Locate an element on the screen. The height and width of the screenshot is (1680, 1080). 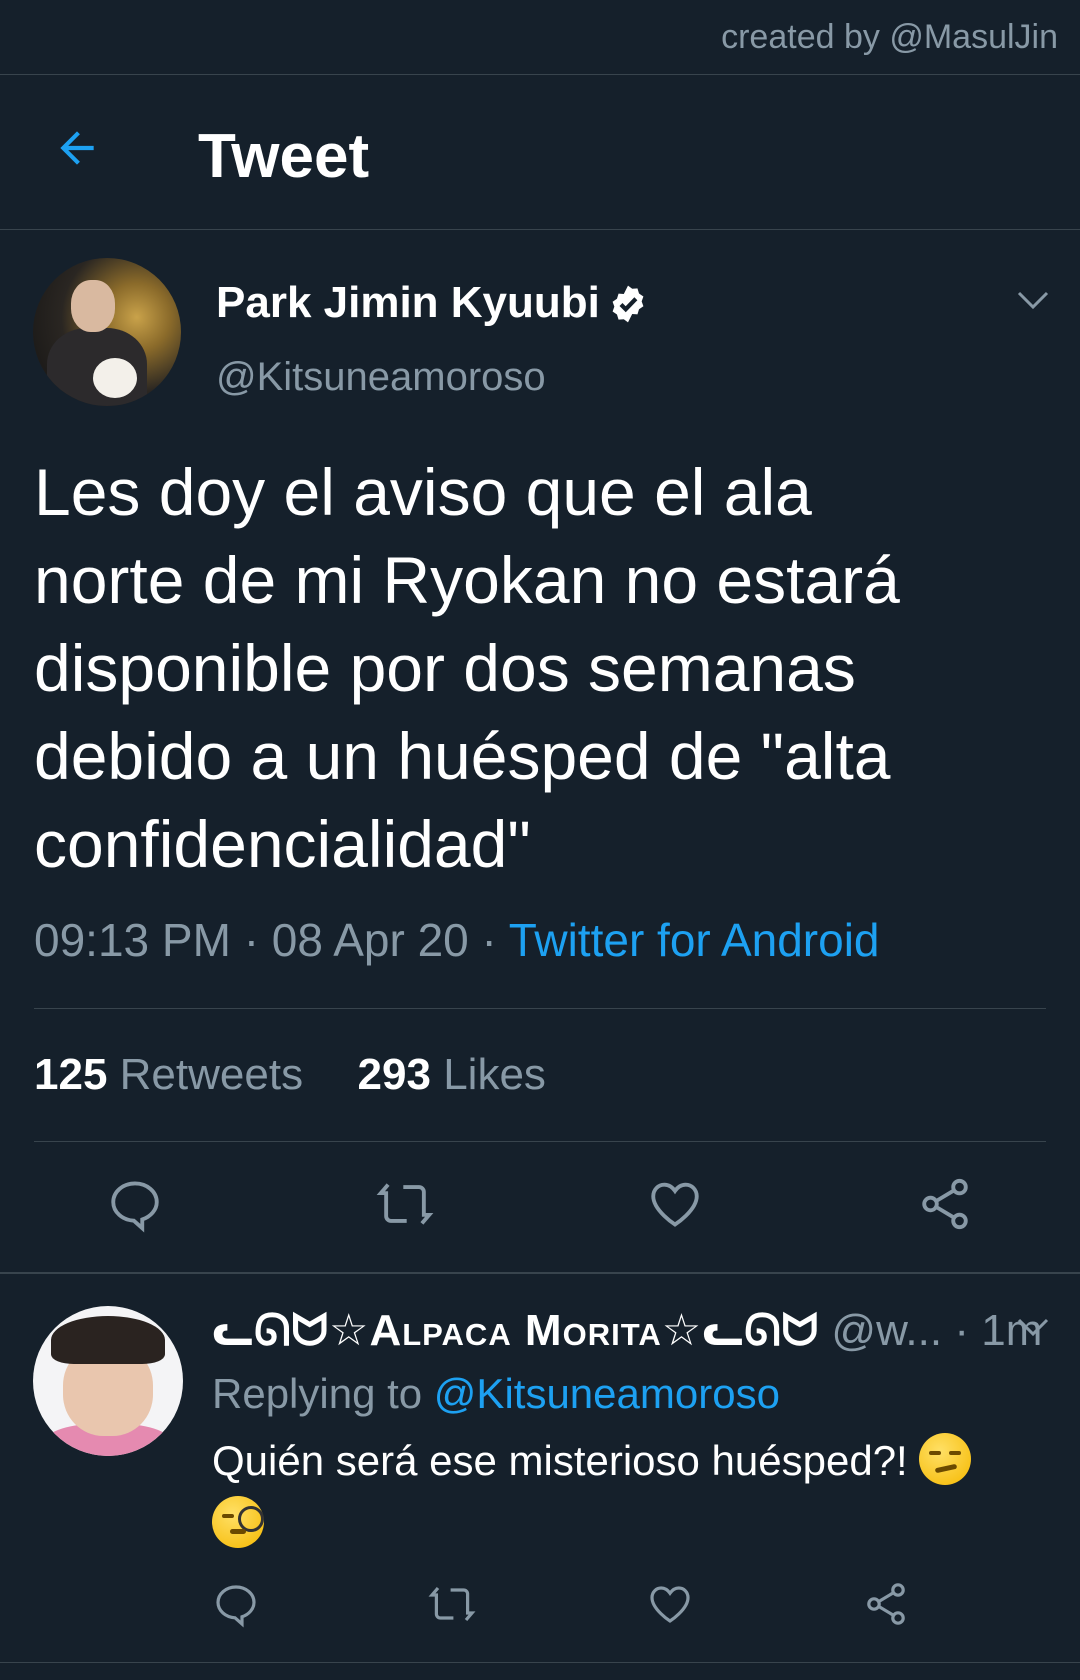
likes-label: Likes is located at coordinates (494, 1074).